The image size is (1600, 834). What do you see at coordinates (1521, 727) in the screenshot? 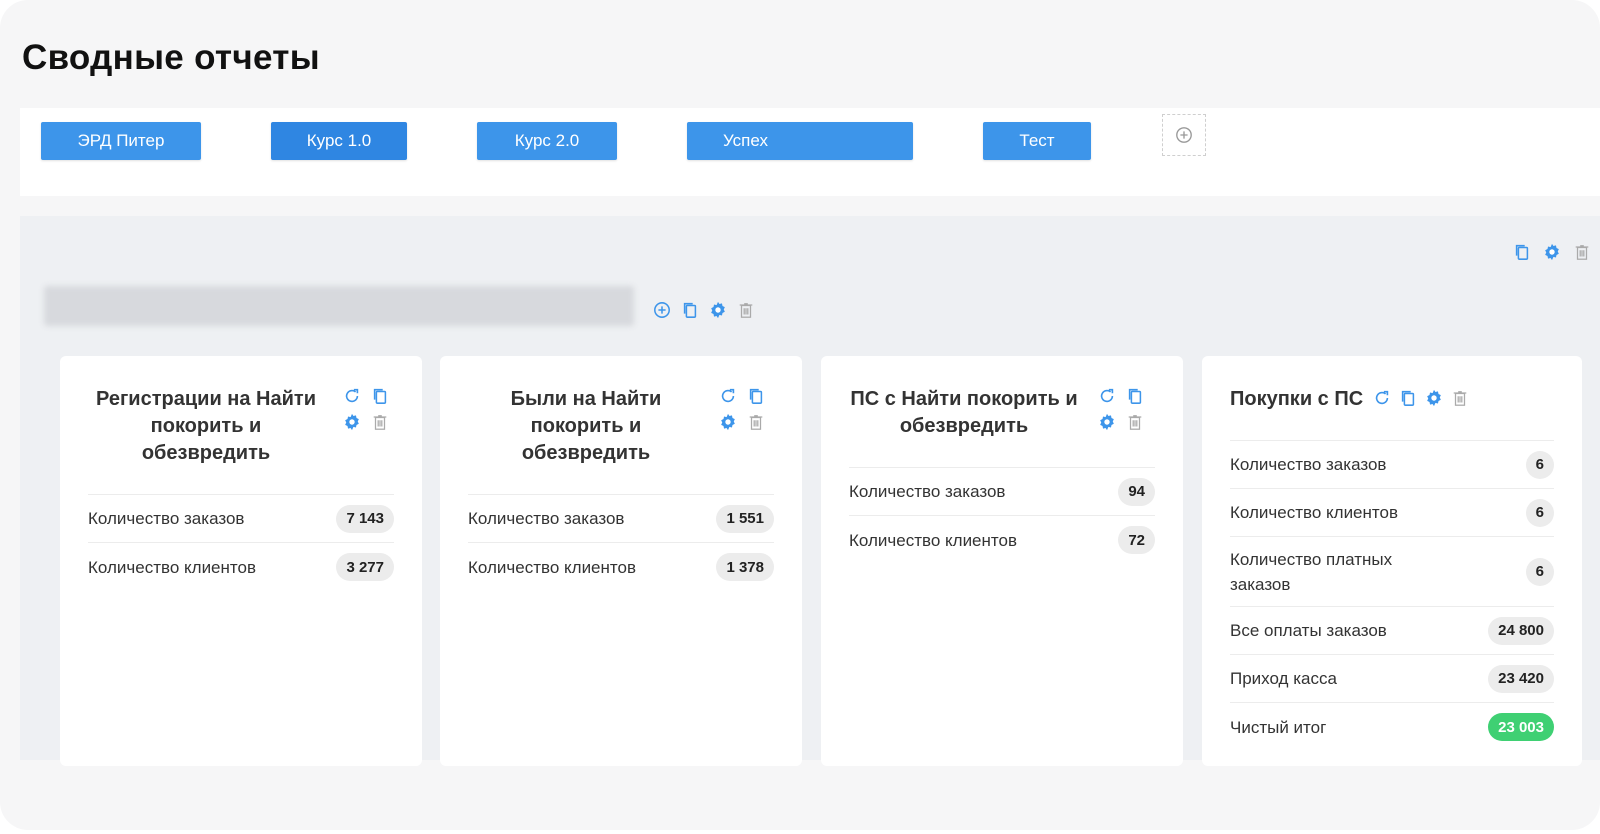
I see `metric-value-total: 23 003` at bounding box center [1521, 727].